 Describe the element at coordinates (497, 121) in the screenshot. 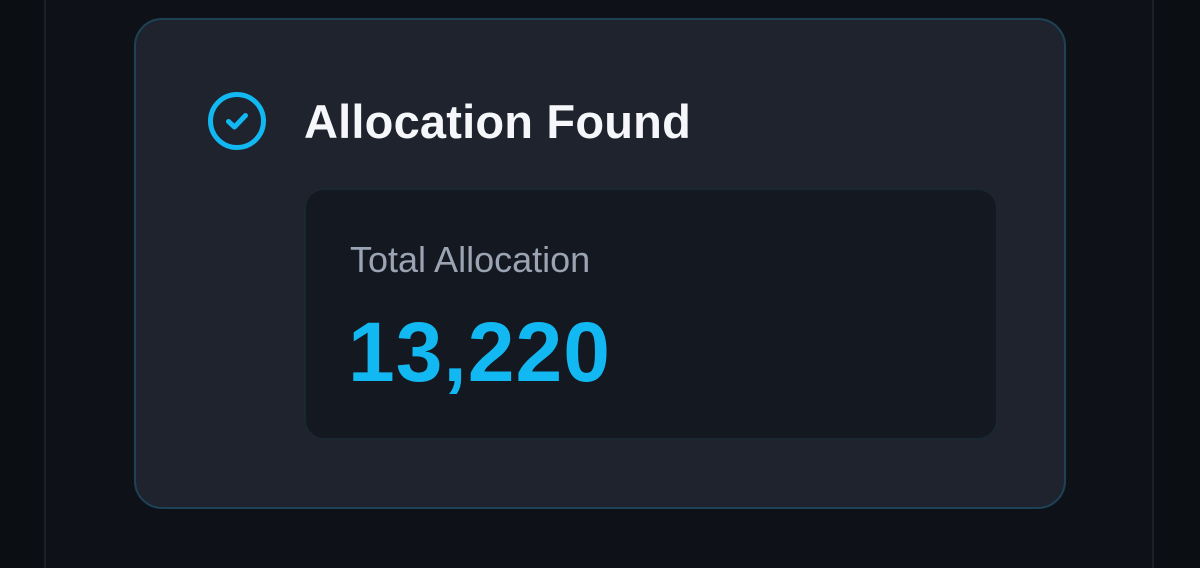

I see `allocation-found-title: Allocation Found` at that location.